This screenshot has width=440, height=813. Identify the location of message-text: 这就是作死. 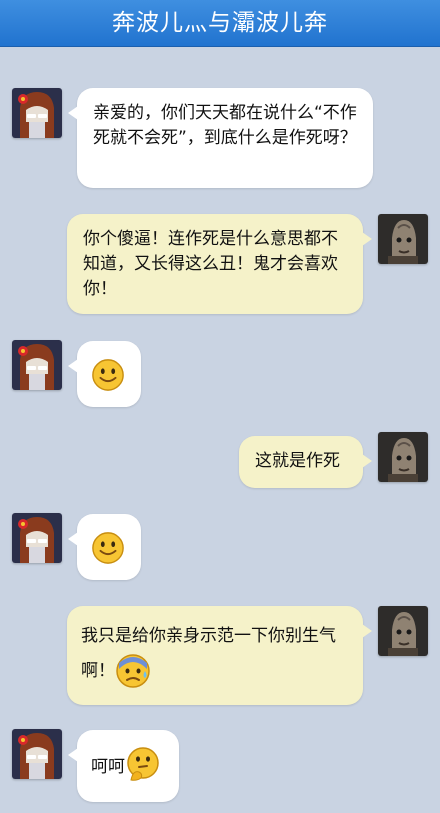
(297, 461).